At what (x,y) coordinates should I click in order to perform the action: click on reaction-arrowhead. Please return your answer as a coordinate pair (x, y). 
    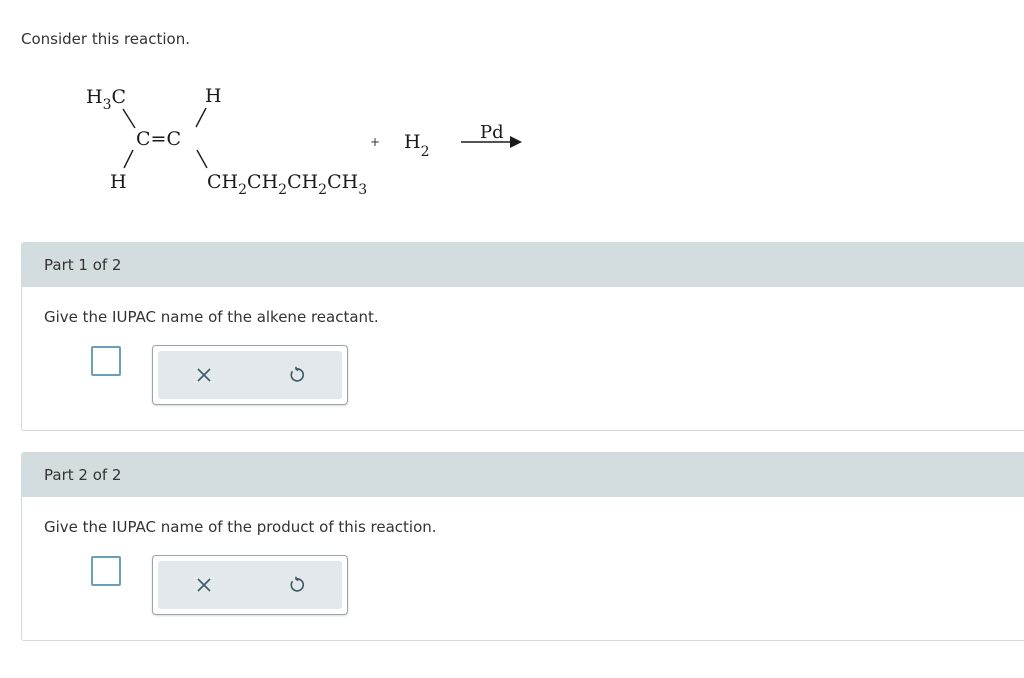
    Looking at the image, I should click on (516, 142).